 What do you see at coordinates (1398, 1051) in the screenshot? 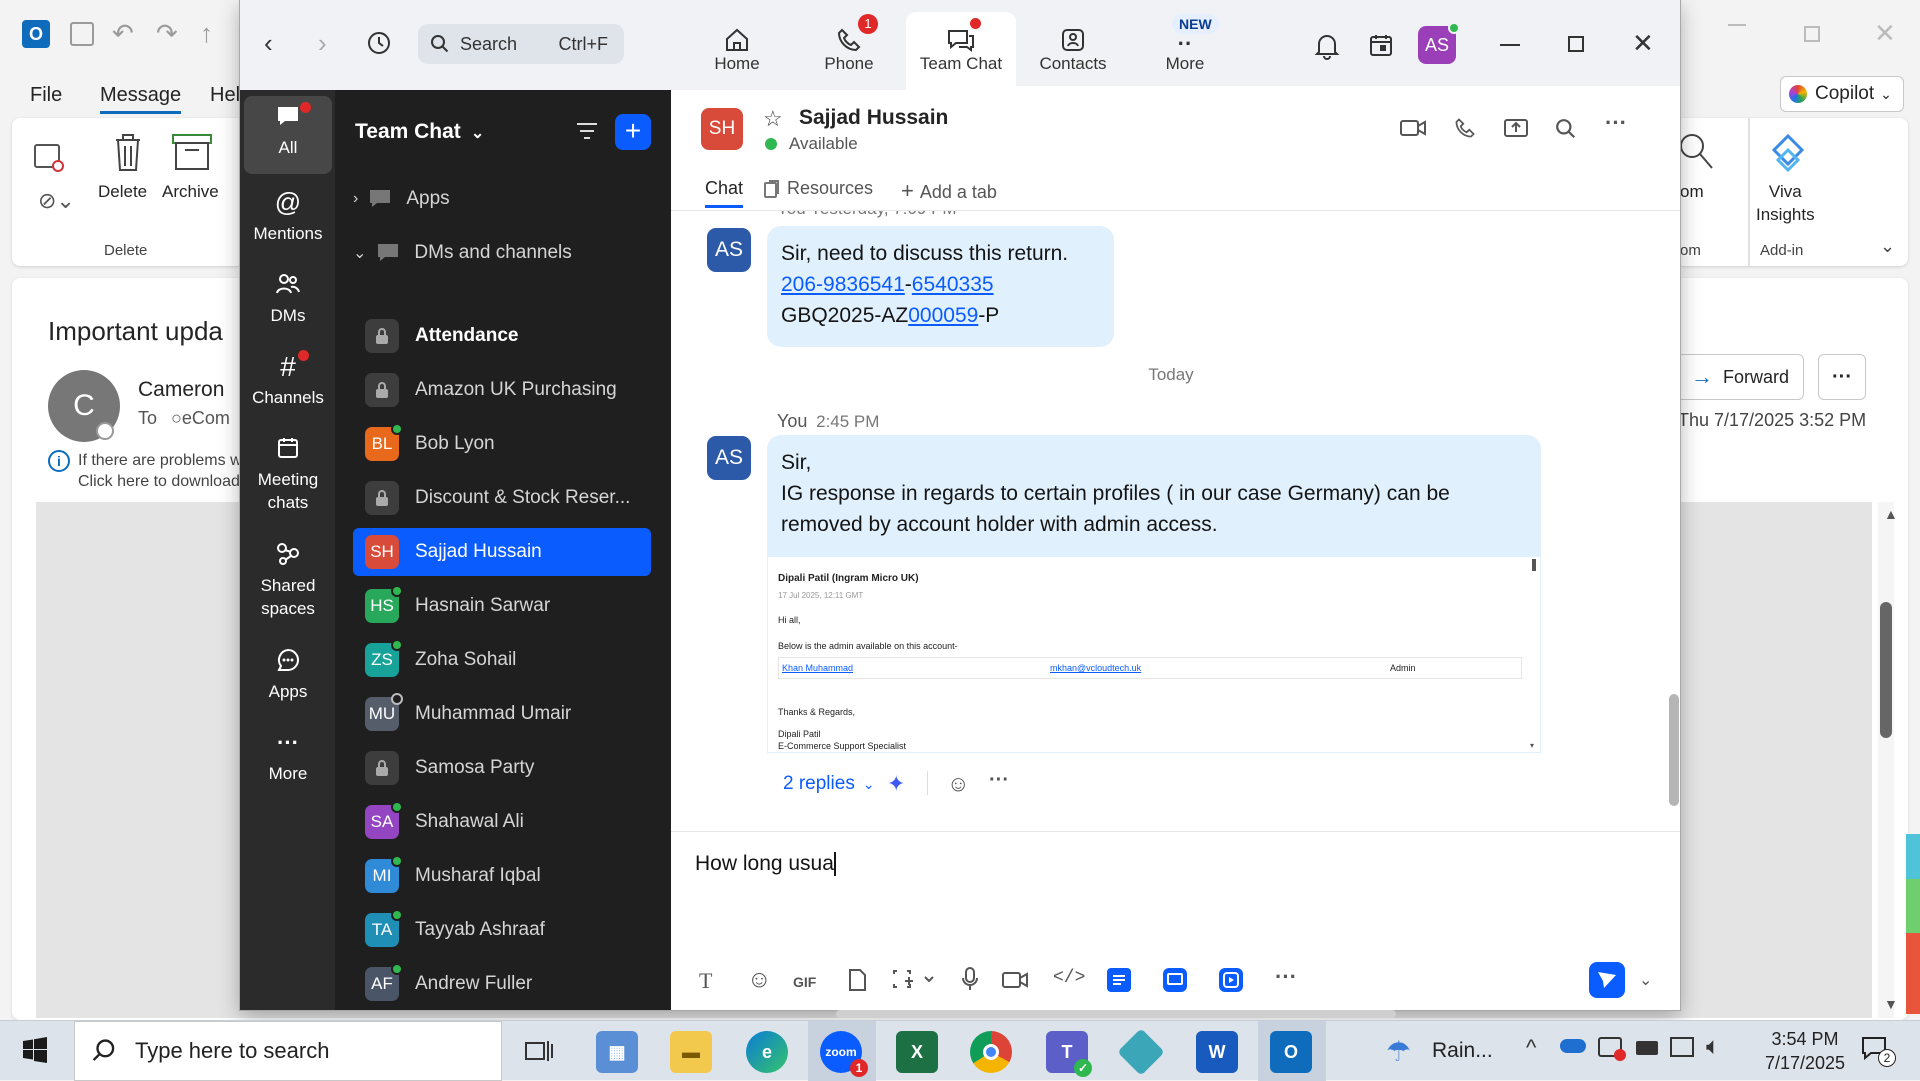
I see `weather-icon: ☂` at bounding box center [1398, 1051].